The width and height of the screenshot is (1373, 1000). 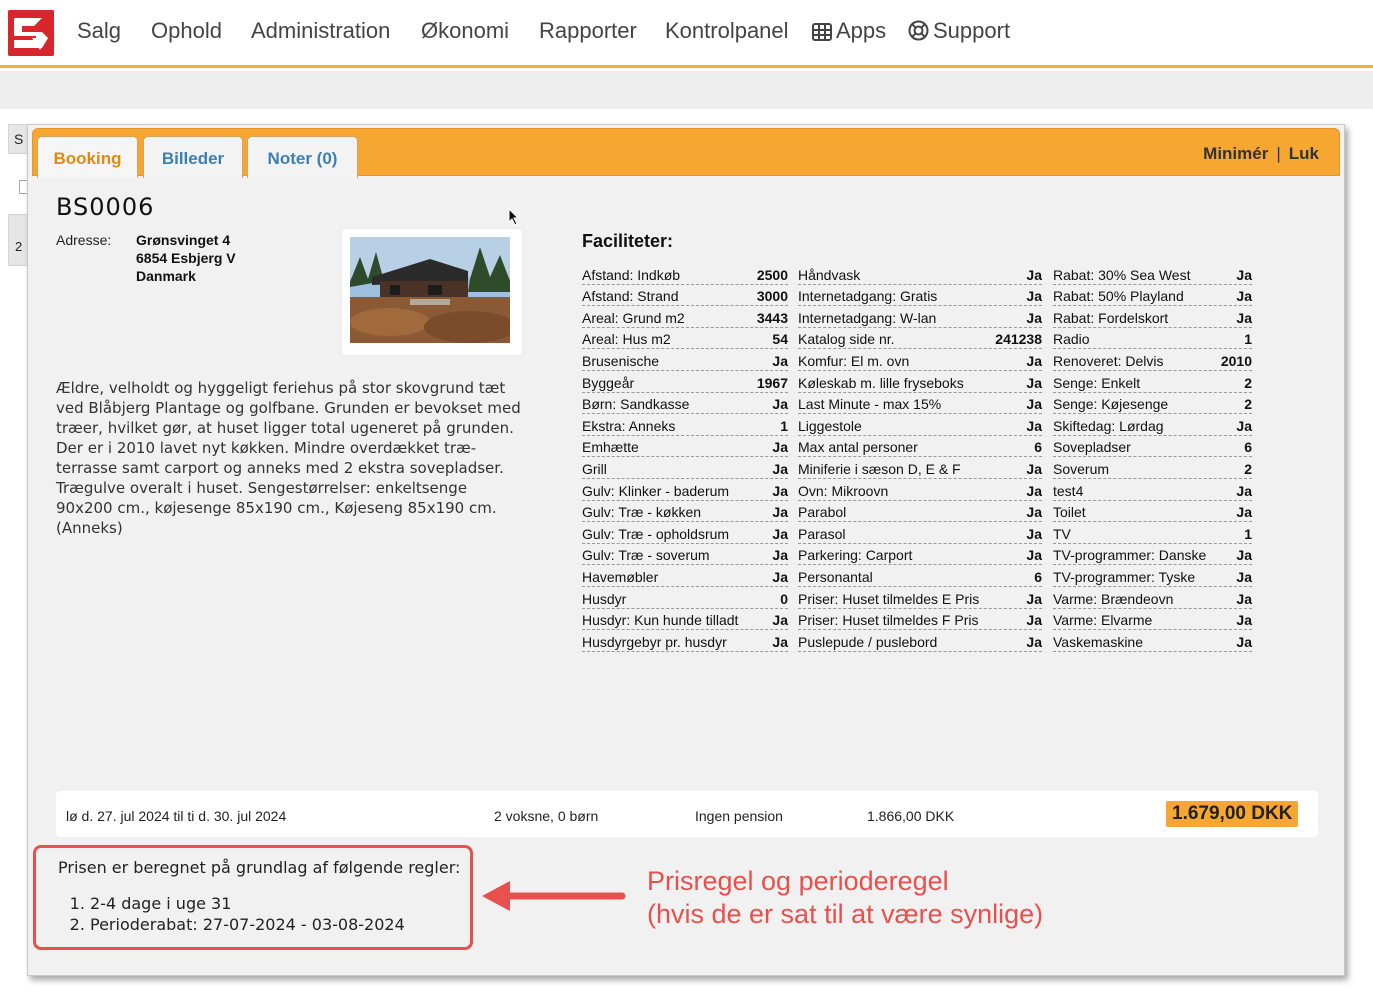 What do you see at coordinates (685, 620) in the screenshot?
I see `facility-row: Husdyr: Kun hunde tilladt Ja` at bounding box center [685, 620].